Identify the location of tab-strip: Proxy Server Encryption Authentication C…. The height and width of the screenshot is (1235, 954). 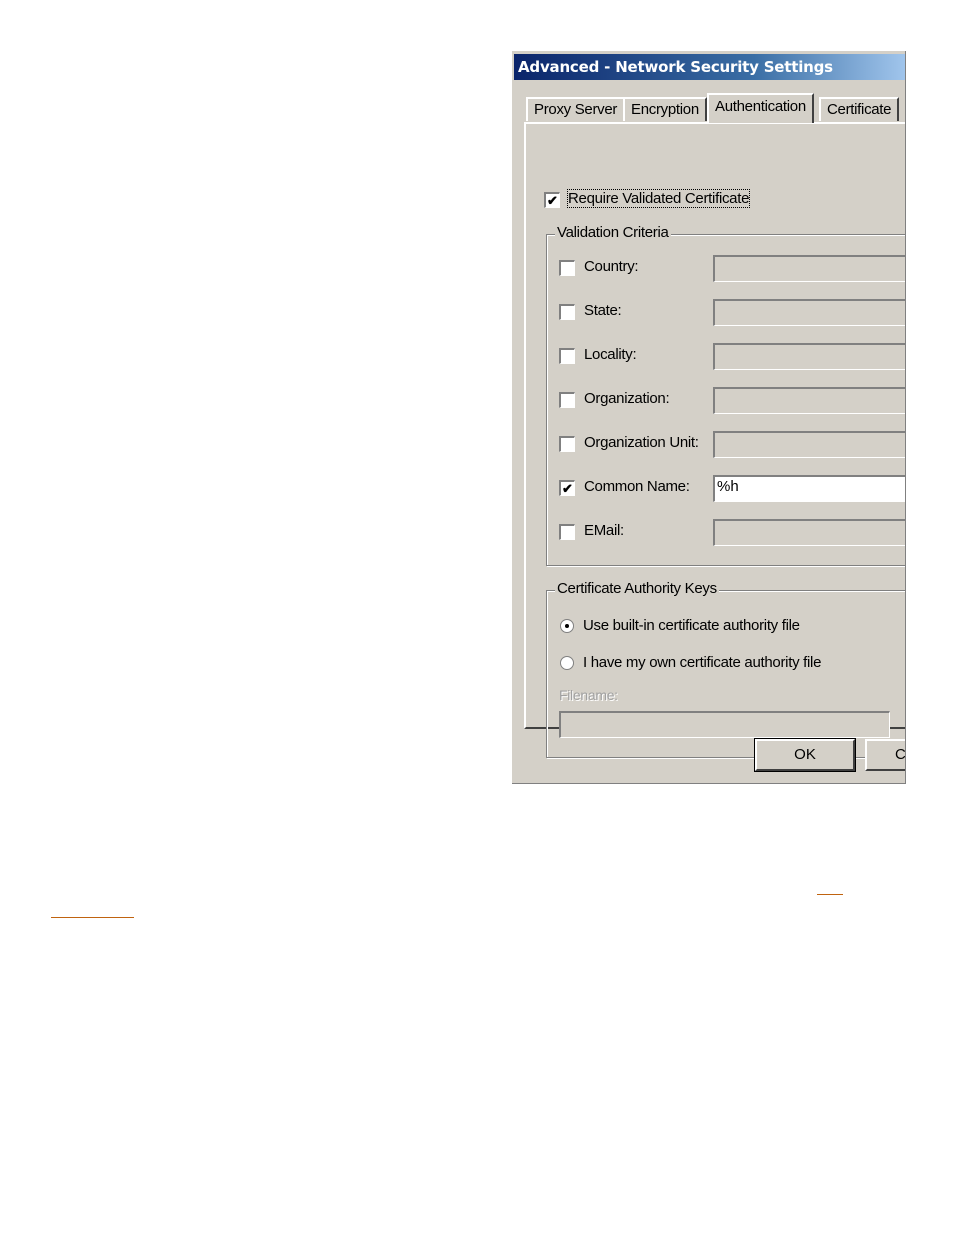
(715, 108).